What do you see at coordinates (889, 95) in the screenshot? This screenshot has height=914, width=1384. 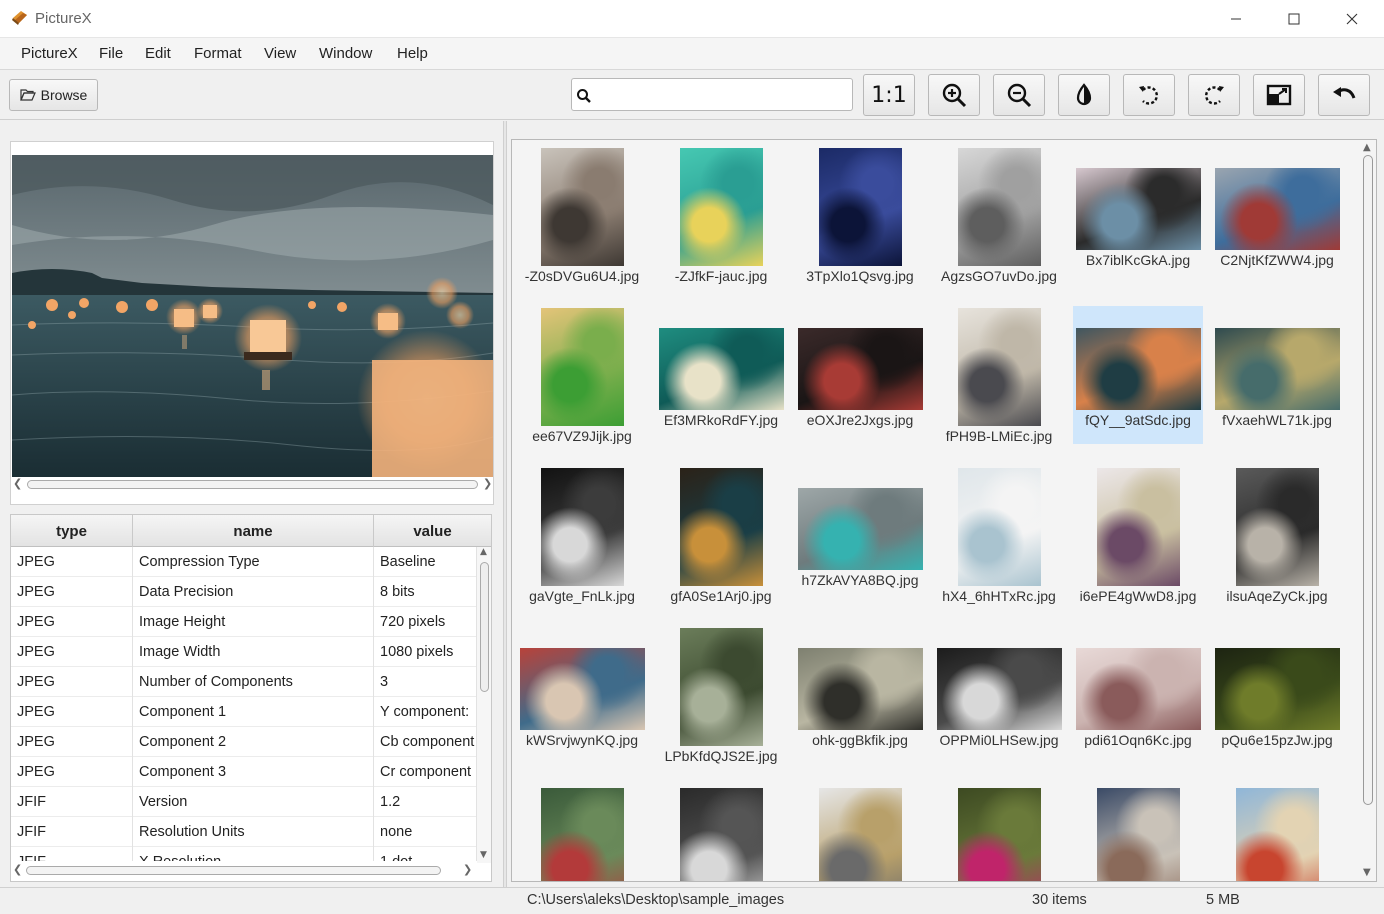 I see `actual-size-button: 1:1` at bounding box center [889, 95].